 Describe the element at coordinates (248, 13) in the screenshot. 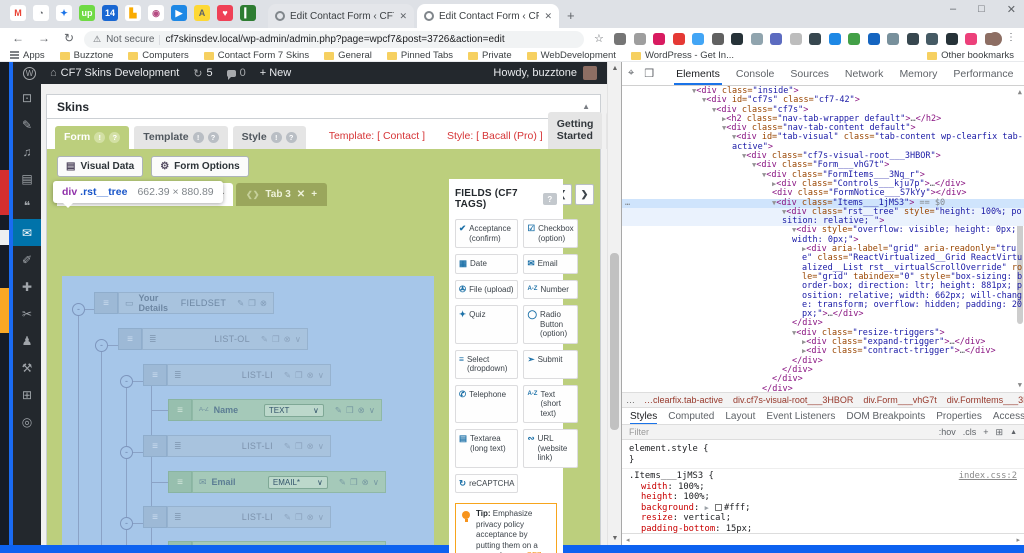

I see `trello-favicon: ▎` at that location.